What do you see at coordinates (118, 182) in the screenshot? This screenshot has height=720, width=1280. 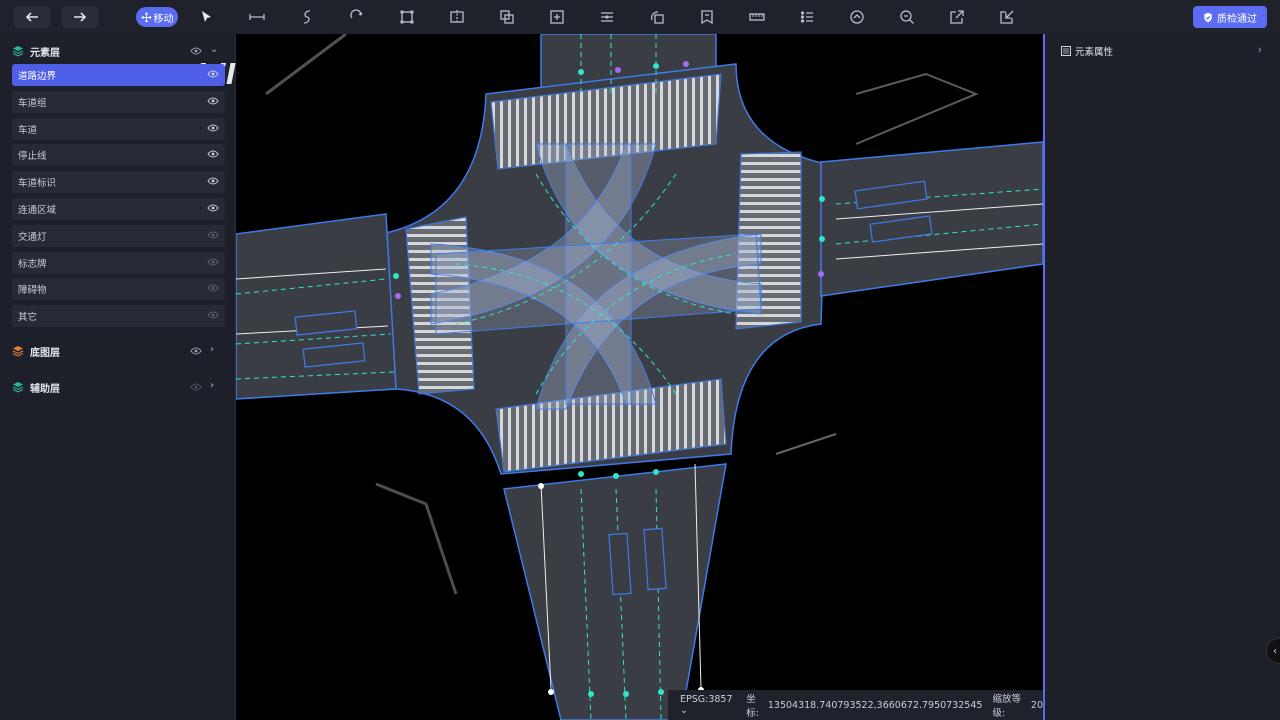 I see `layer-item: 车道标识` at bounding box center [118, 182].